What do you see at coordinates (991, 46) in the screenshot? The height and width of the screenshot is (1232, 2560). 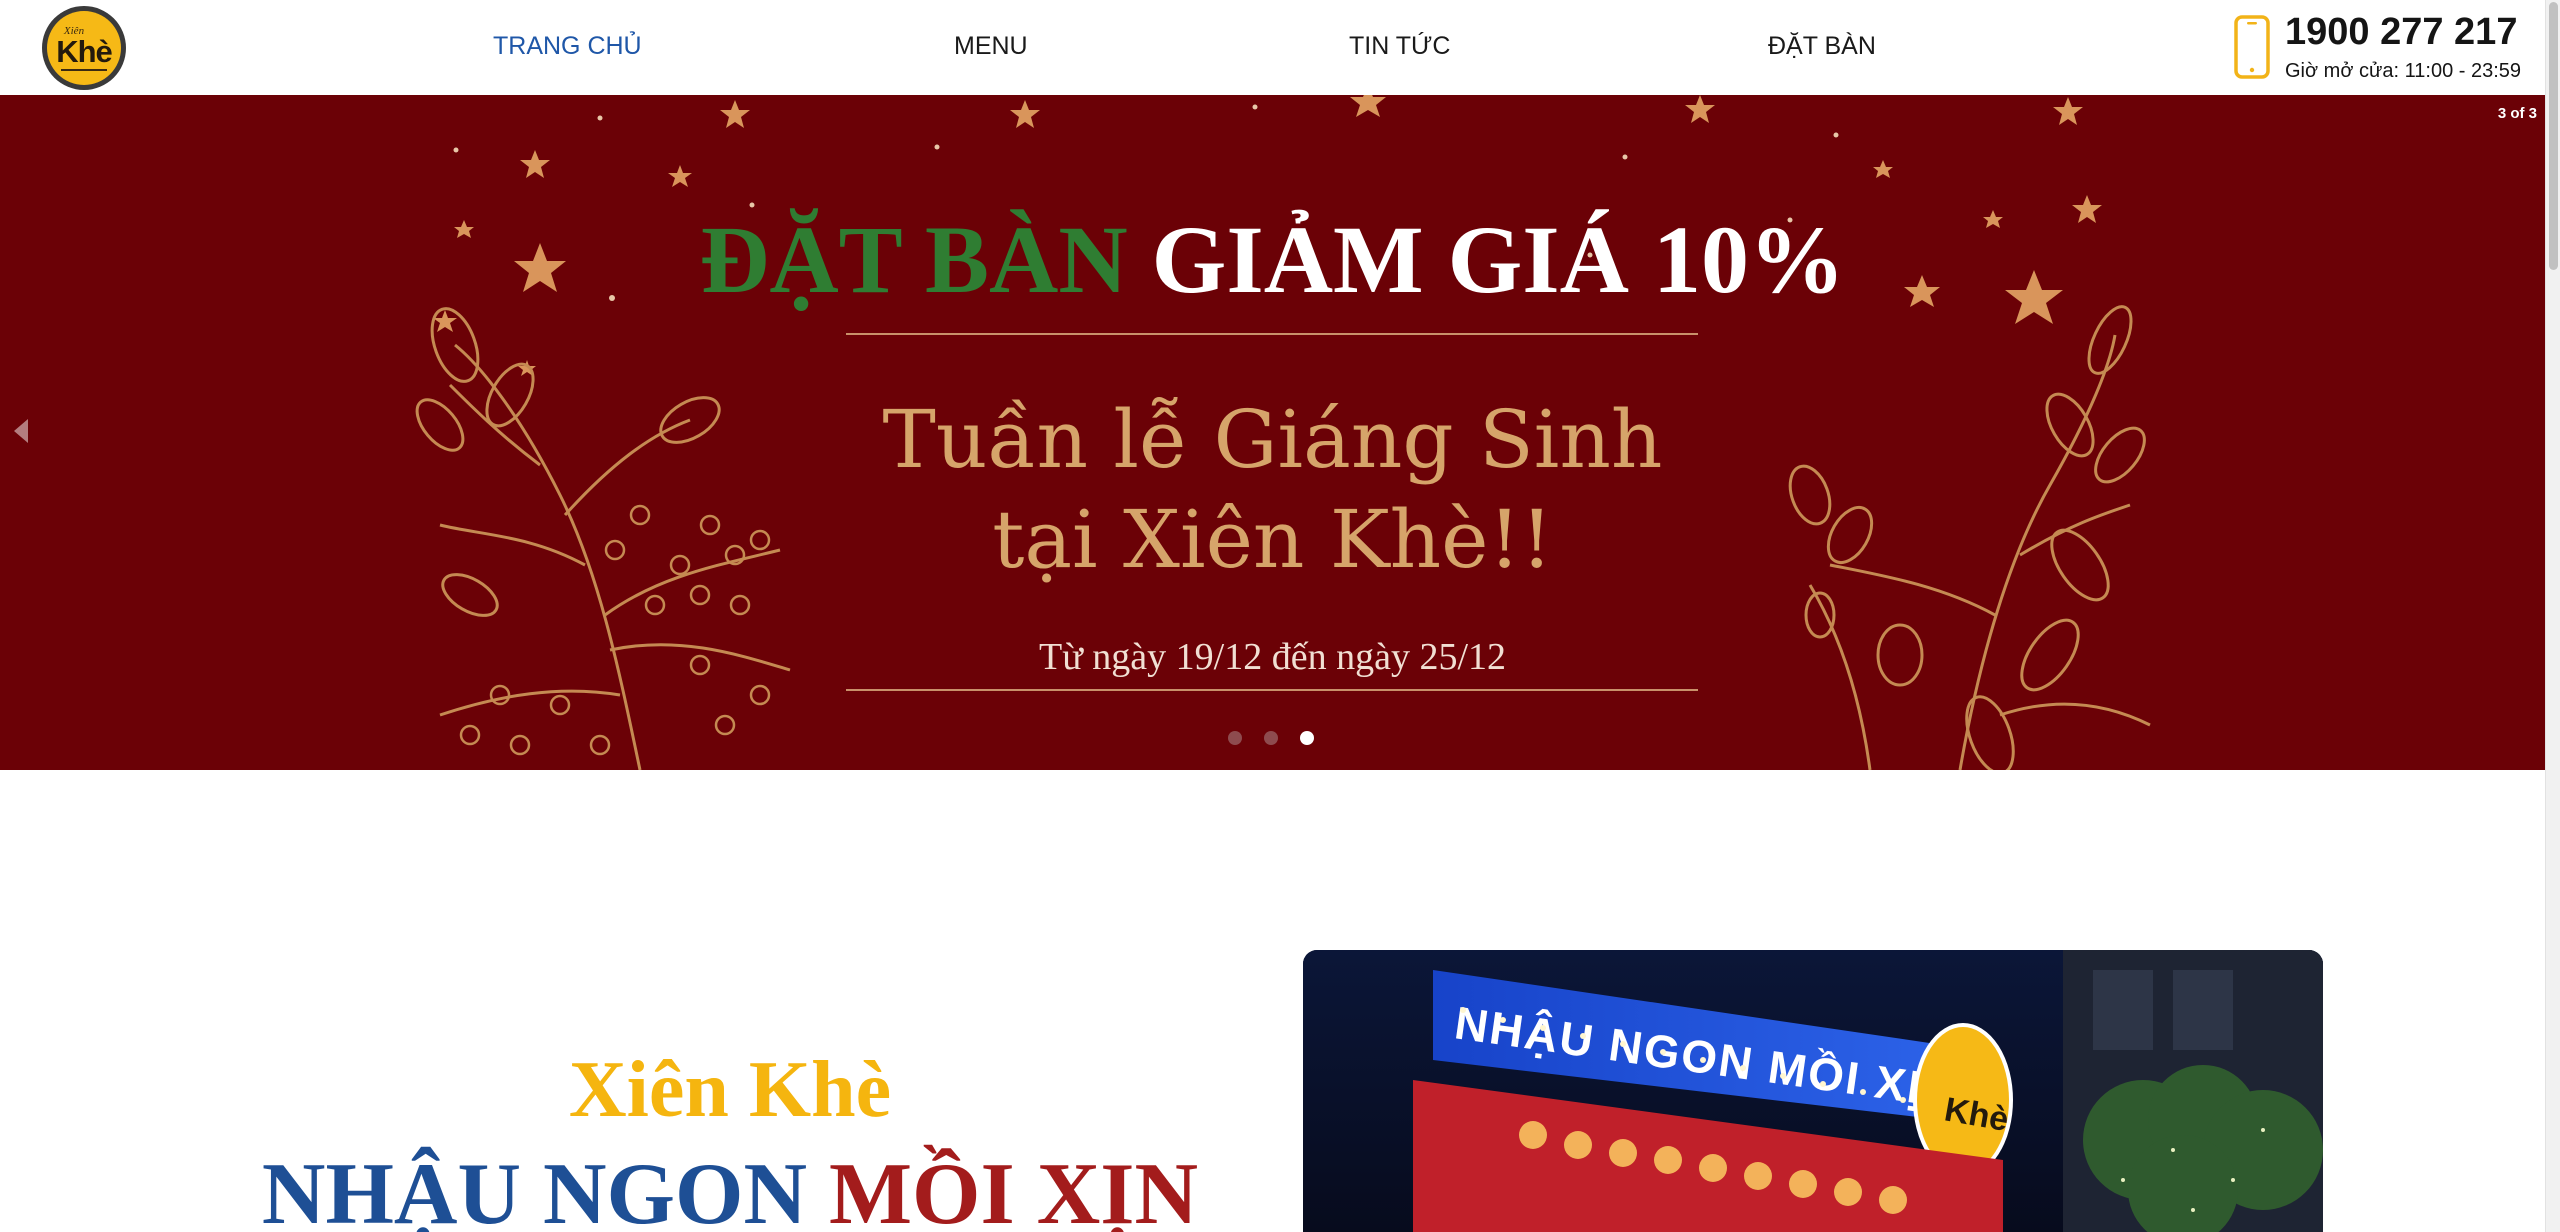 I see `nav-item-menu: MENU` at bounding box center [991, 46].